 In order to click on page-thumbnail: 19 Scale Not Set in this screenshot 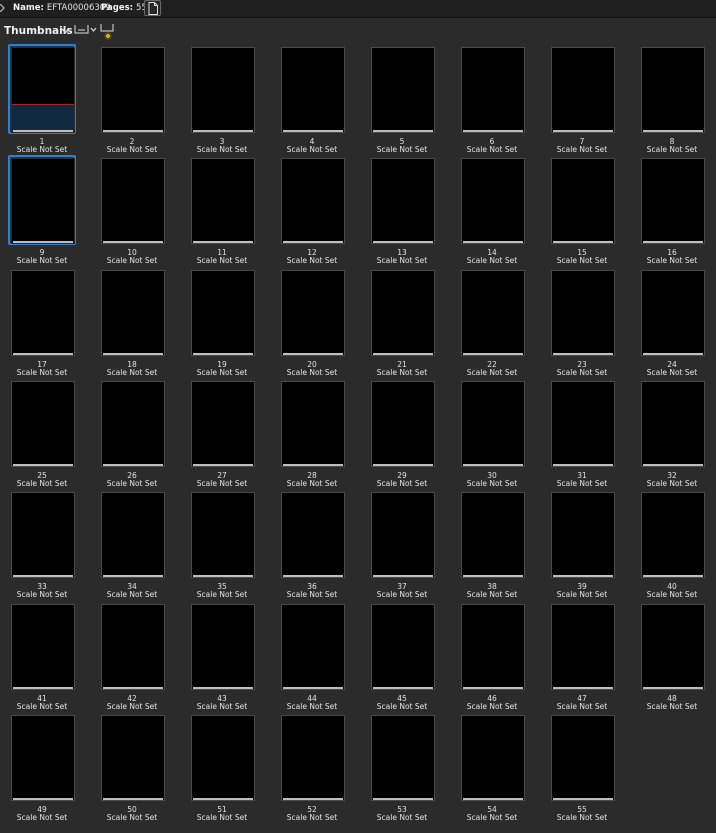, I will do `click(222, 322)`.